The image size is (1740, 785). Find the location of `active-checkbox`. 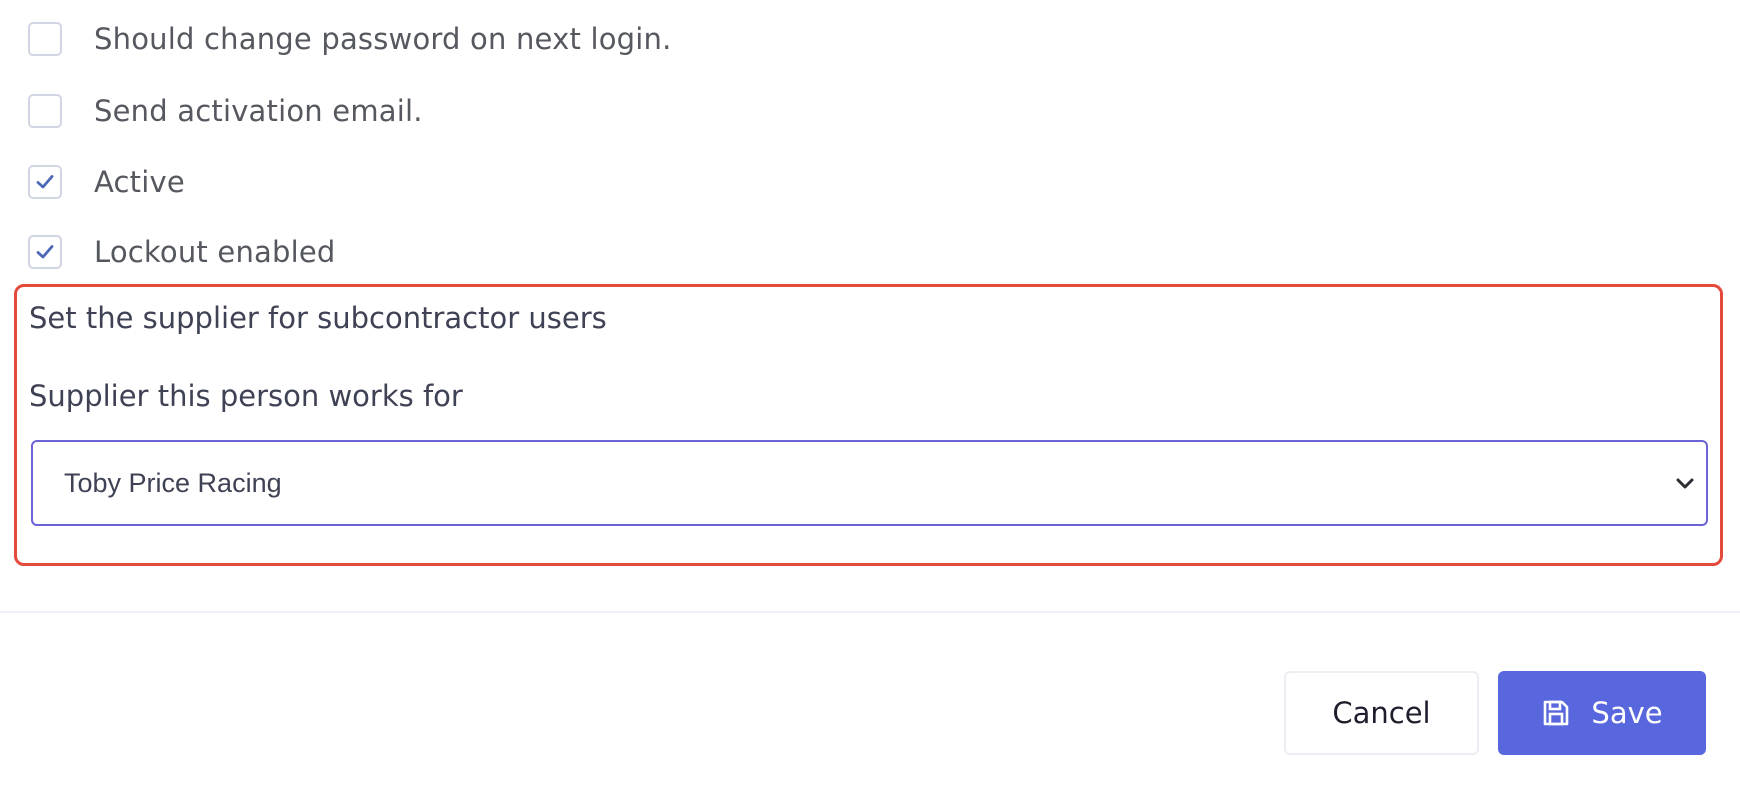

active-checkbox is located at coordinates (45, 182).